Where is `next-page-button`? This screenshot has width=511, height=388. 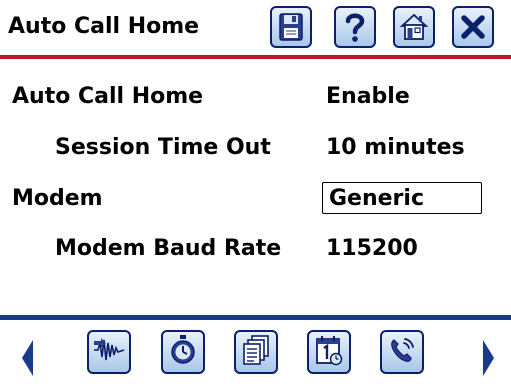
next-page-button is located at coordinates (488, 358).